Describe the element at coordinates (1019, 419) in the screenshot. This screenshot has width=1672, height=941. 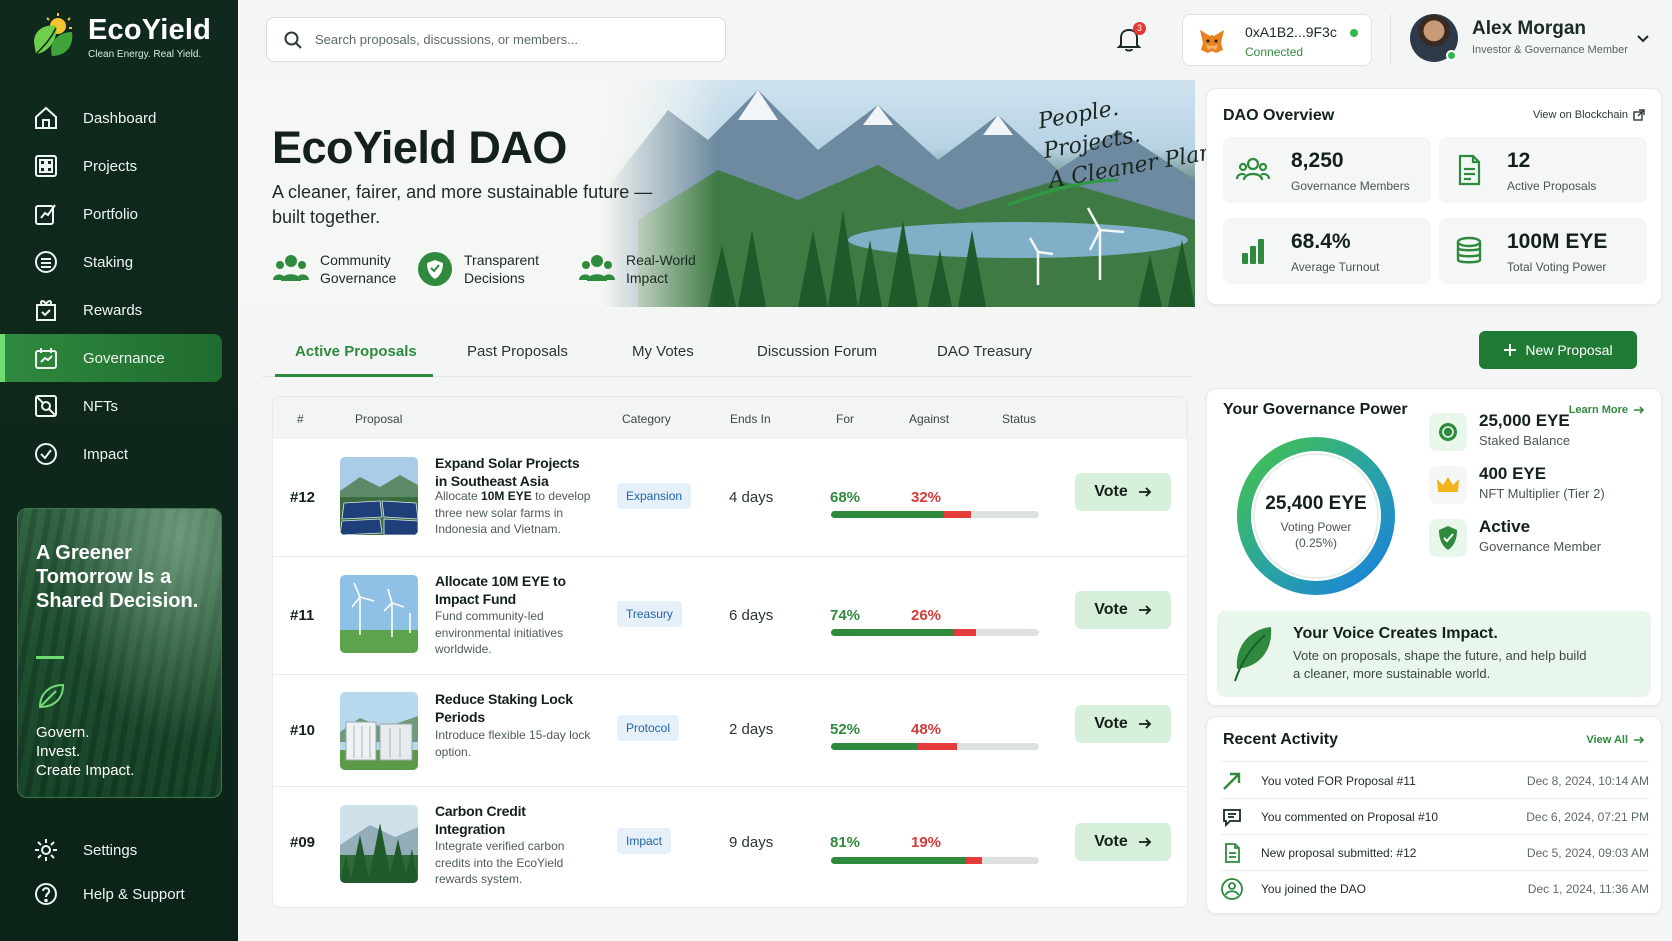
I see `col-status: Status` at that location.